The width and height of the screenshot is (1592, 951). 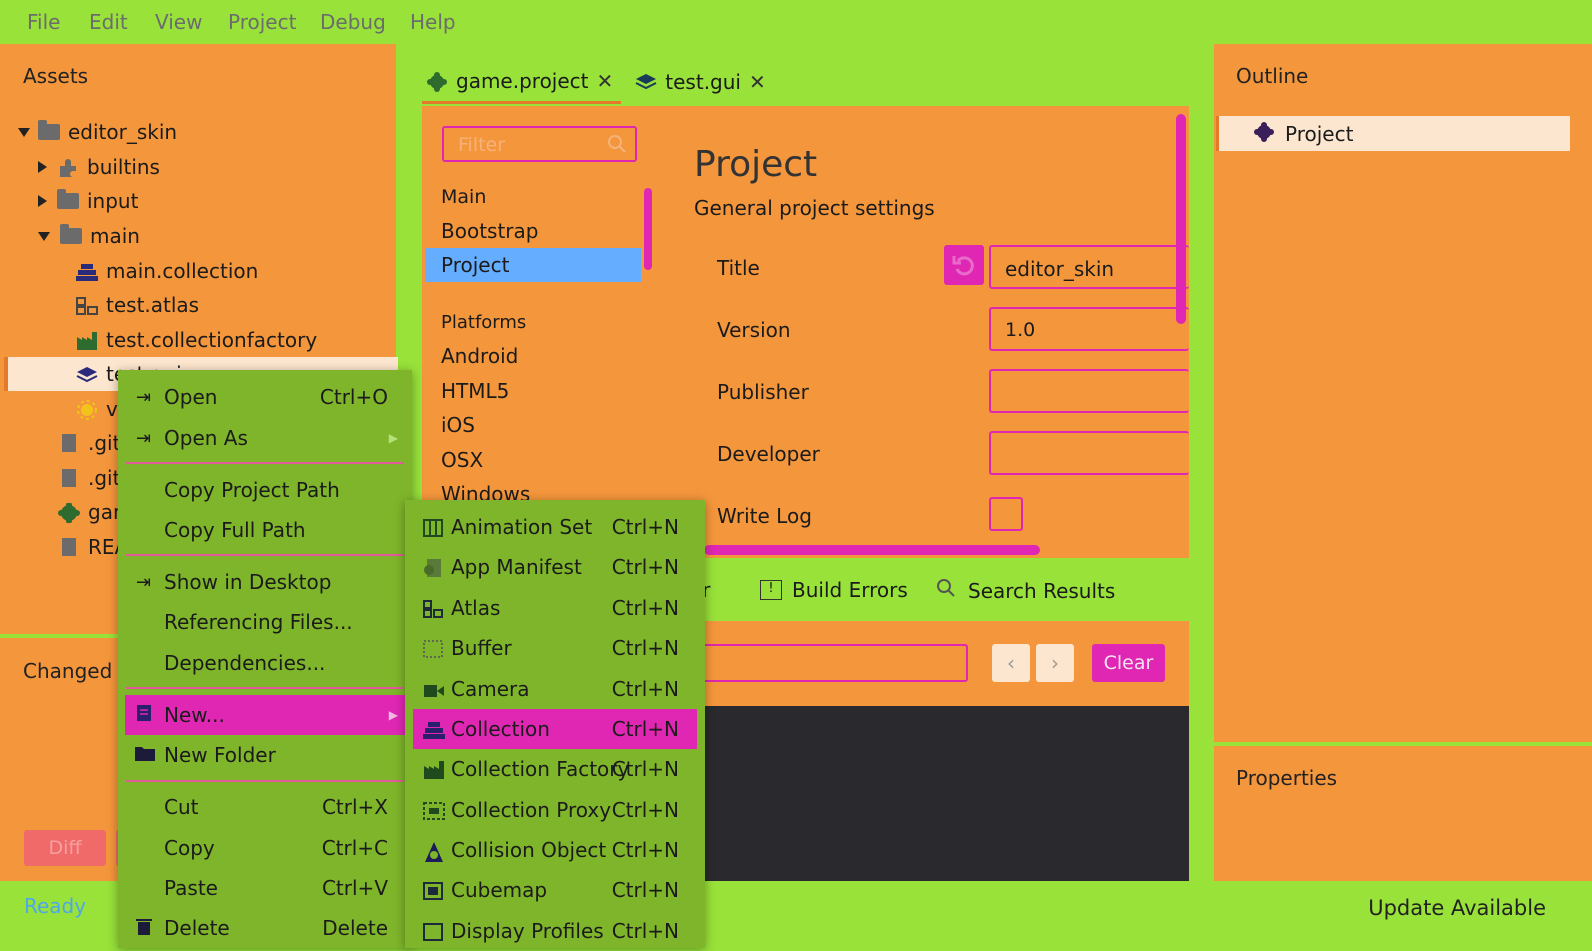 I want to click on horizontal-scrollbar, so click(x=872, y=550).